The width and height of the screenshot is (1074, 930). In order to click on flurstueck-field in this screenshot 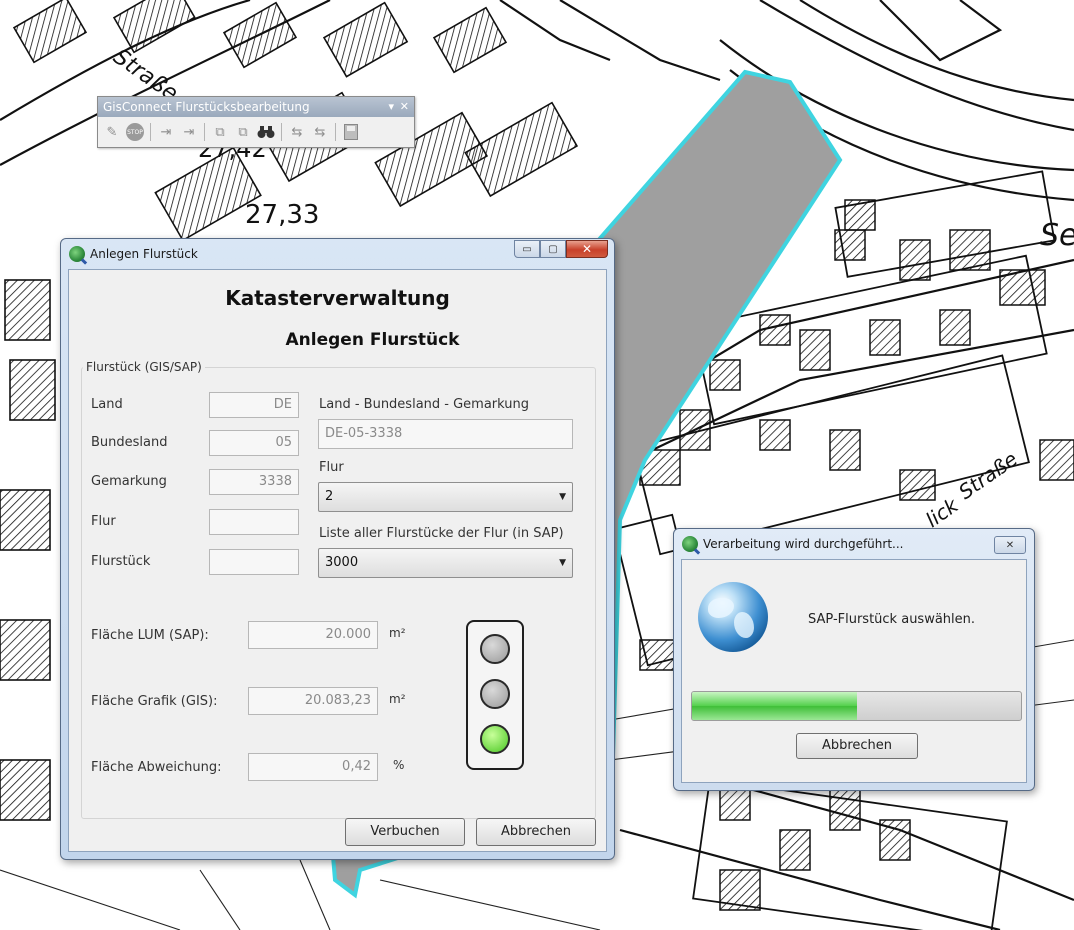, I will do `click(254, 562)`.